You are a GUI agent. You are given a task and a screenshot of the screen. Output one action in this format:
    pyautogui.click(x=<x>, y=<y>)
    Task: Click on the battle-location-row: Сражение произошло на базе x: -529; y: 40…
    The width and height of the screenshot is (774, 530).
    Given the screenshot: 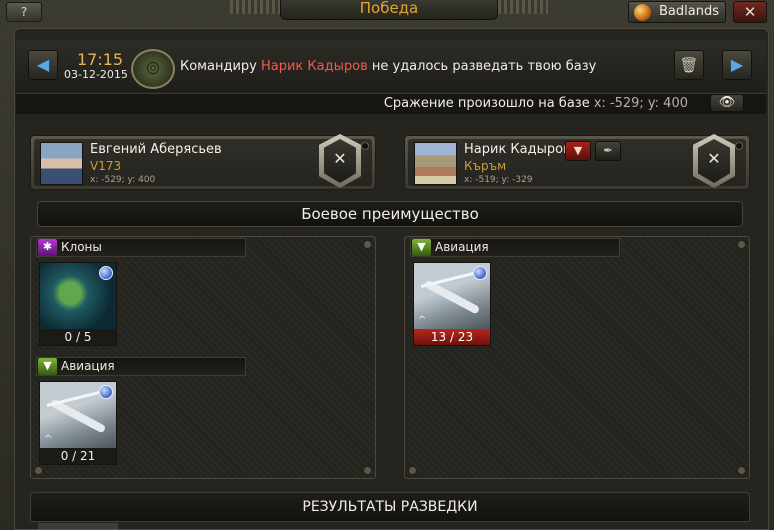 What is the action you would take?
    pyautogui.click(x=391, y=103)
    